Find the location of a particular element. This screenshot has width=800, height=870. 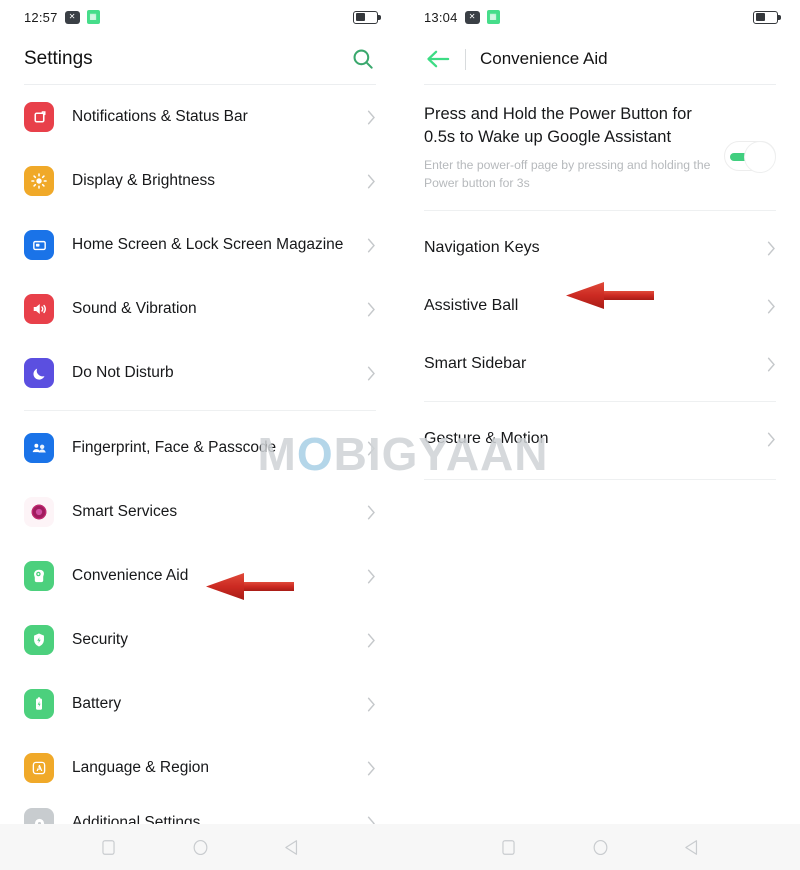

system-navigation-bar is located at coordinates (400, 847).